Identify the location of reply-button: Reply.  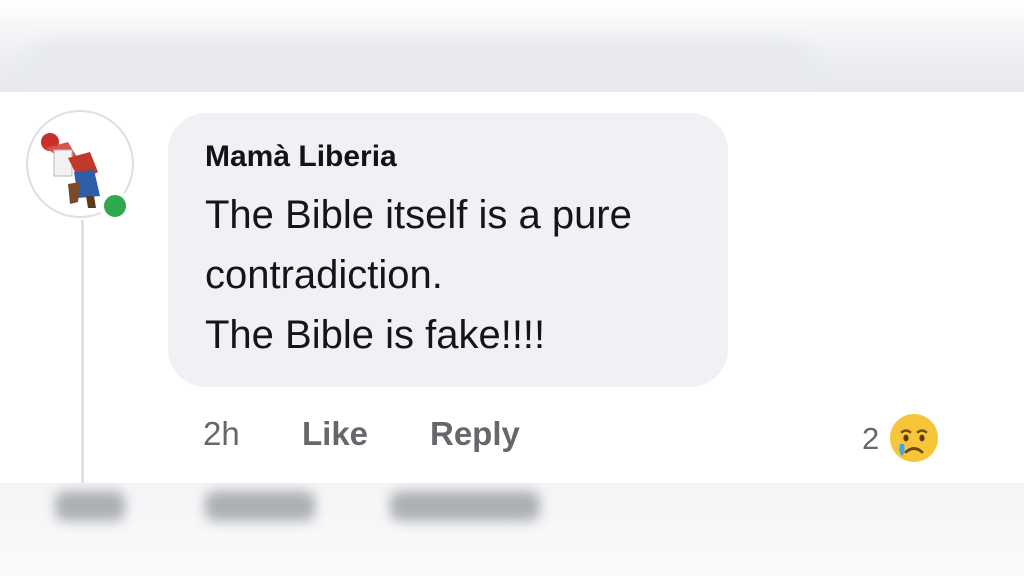
(475, 434).